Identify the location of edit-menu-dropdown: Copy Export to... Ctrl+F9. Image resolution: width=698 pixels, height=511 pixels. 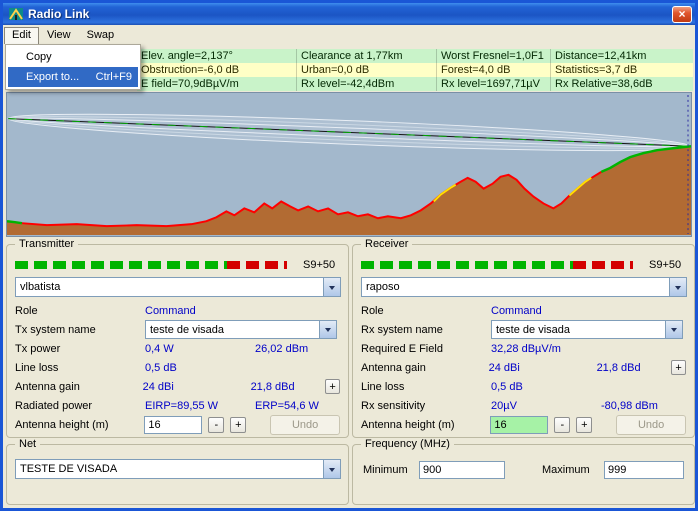
(73, 67).